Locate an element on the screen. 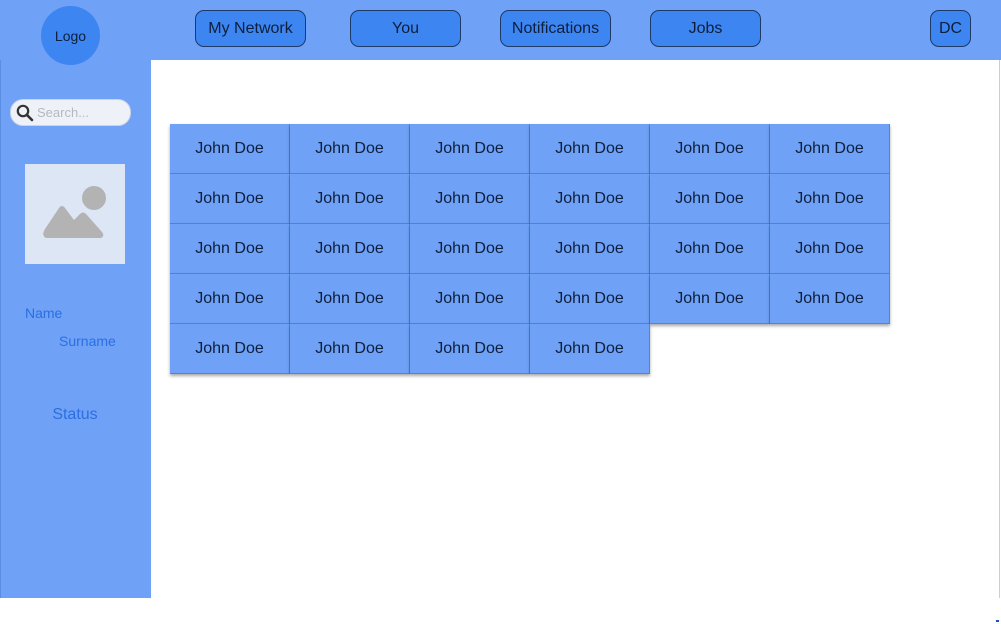  profile-image-placeholder is located at coordinates (75, 214).